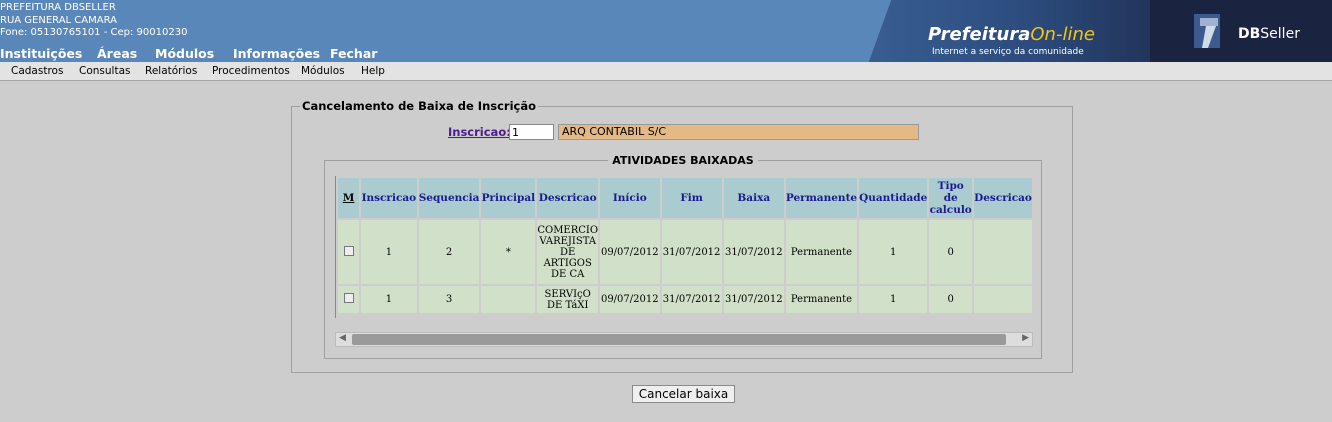  What do you see at coordinates (531, 132) in the screenshot?
I see `inscricao-input` at bounding box center [531, 132].